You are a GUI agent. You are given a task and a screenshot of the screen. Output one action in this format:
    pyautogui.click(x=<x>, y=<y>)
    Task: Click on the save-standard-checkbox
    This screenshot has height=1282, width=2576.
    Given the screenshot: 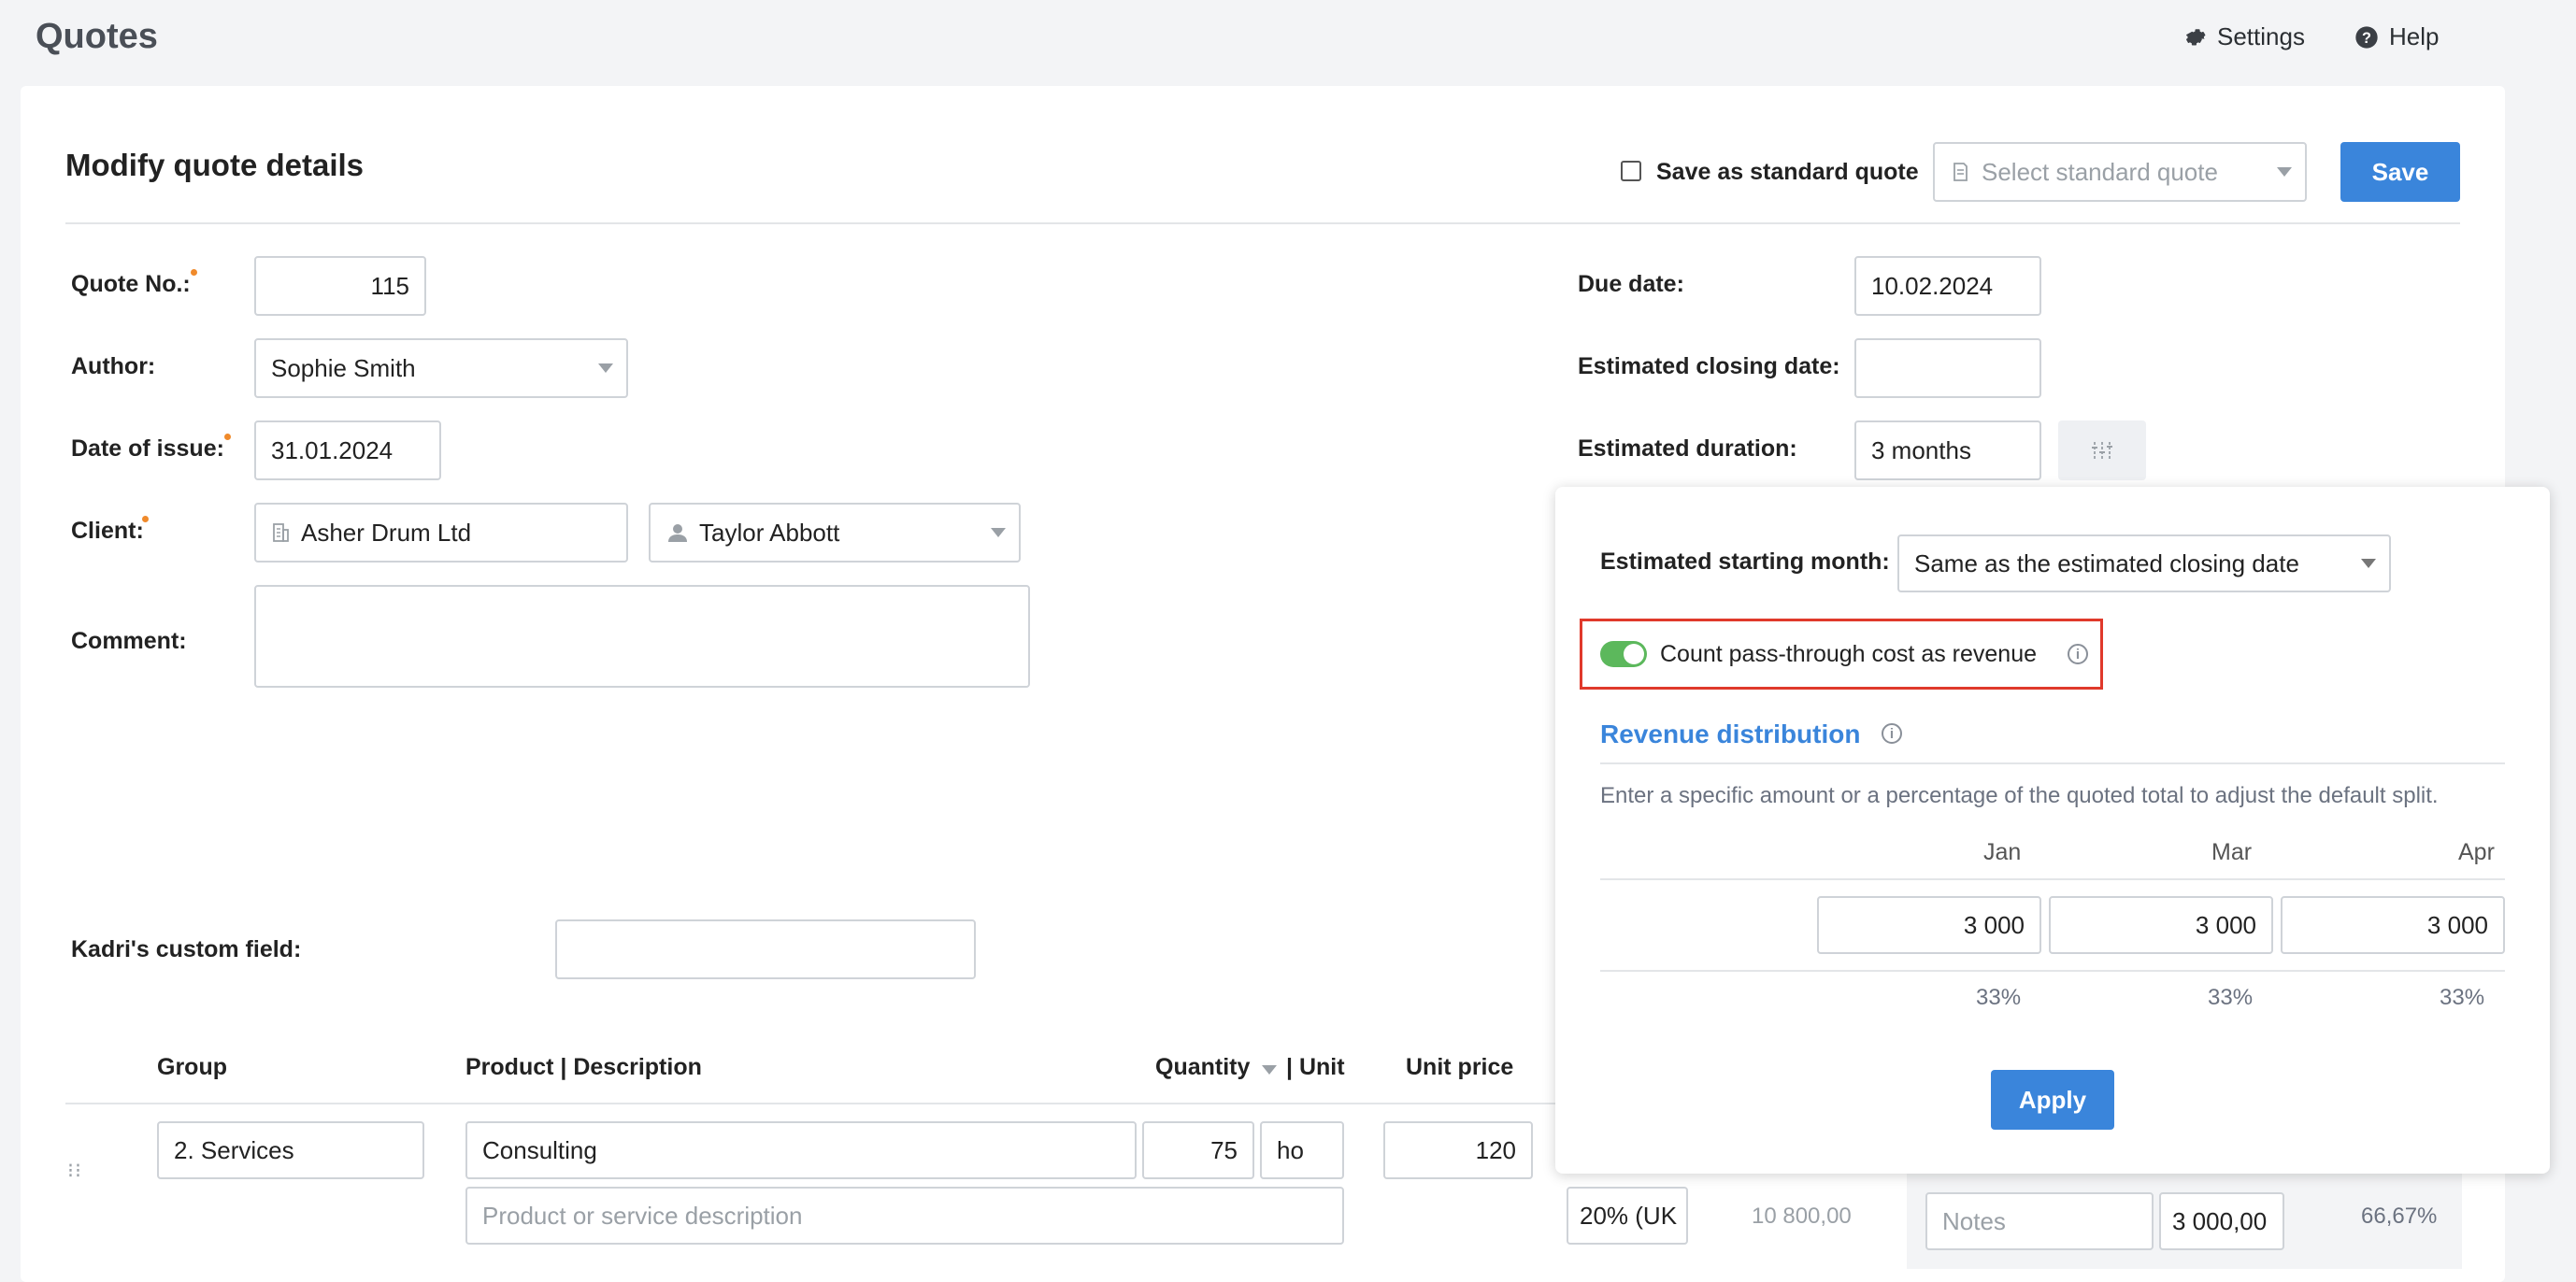 What is the action you would take?
    pyautogui.click(x=1631, y=171)
    